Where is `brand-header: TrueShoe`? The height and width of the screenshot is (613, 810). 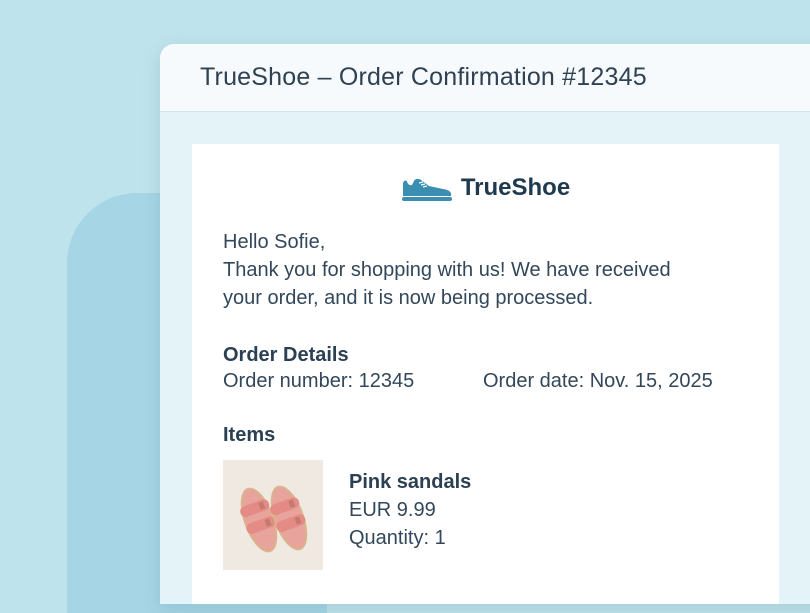 brand-header: TrueShoe is located at coordinates (485, 188).